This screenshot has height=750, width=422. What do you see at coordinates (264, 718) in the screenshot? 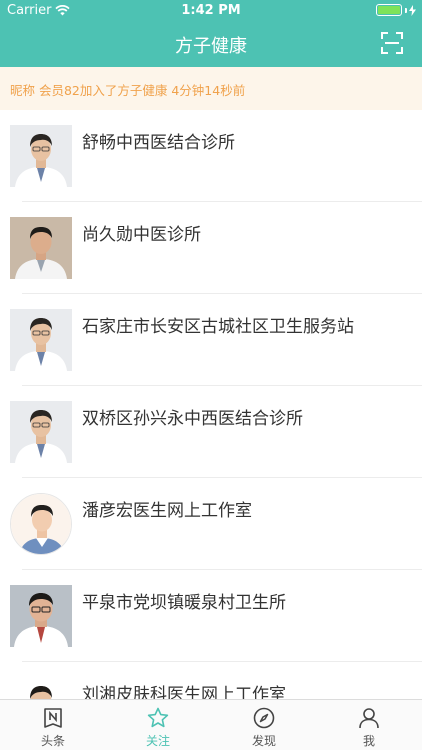
I see `compass-icon` at bounding box center [264, 718].